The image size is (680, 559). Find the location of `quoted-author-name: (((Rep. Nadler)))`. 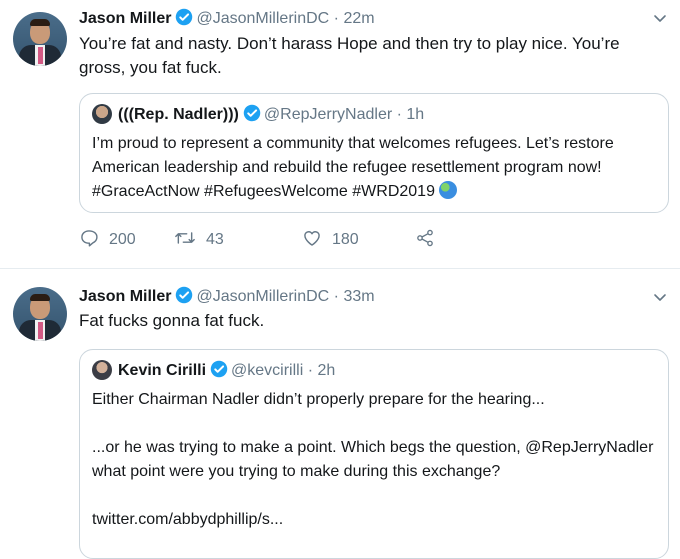

quoted-author-name: (((Rep. Nadler))) is located at coordinates (178, 114).